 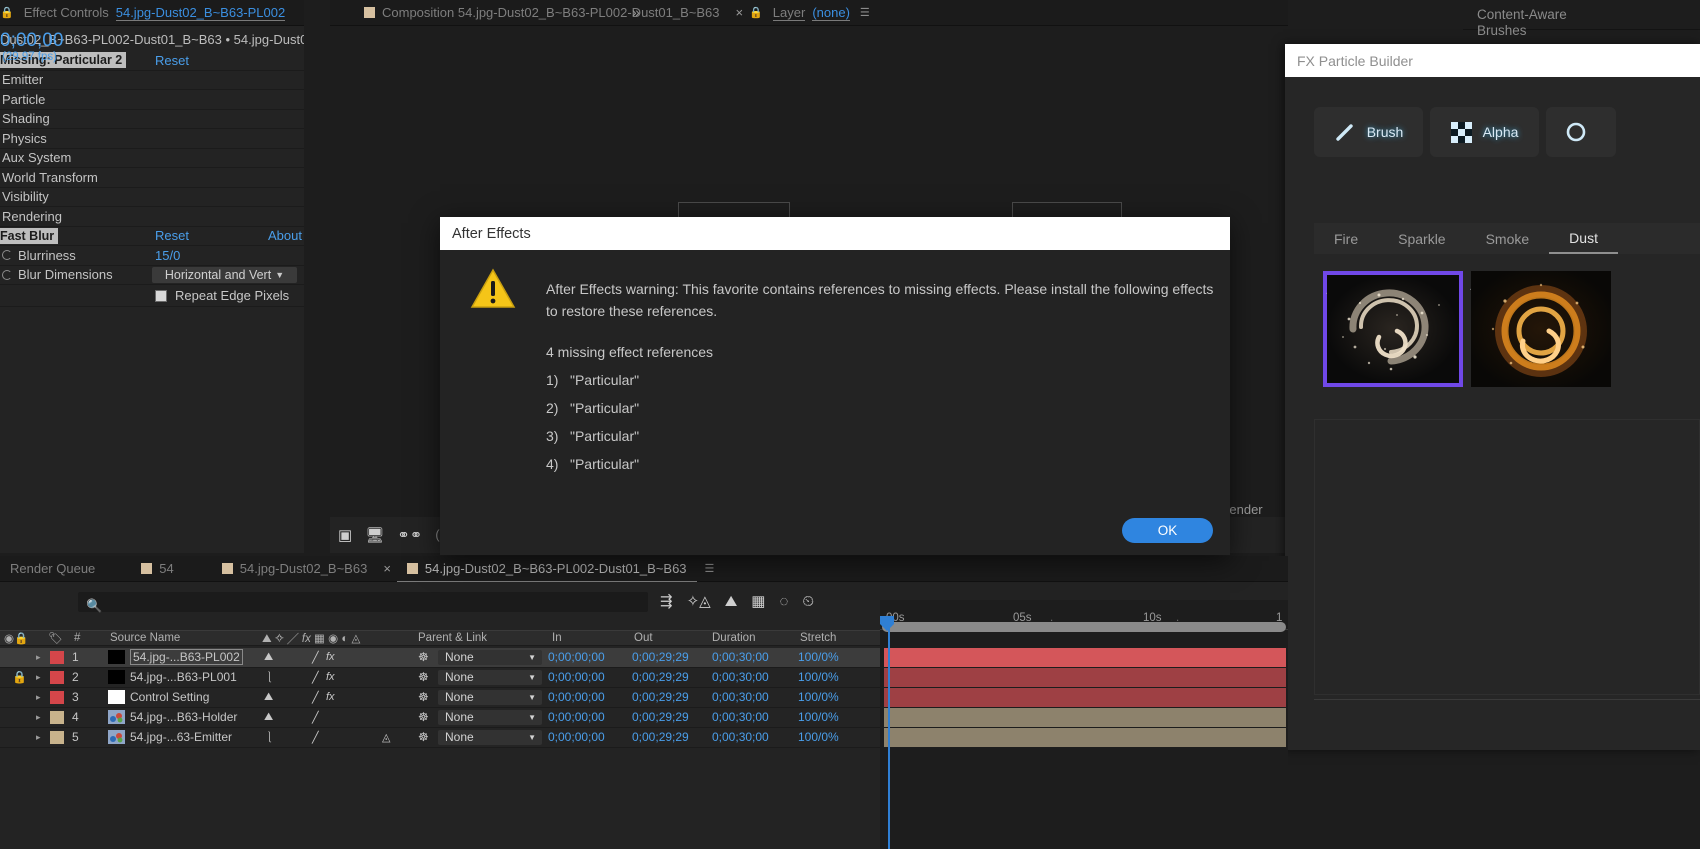 I want to click on effect-group-aux-system: Aux System, so click(x=152, y=158).